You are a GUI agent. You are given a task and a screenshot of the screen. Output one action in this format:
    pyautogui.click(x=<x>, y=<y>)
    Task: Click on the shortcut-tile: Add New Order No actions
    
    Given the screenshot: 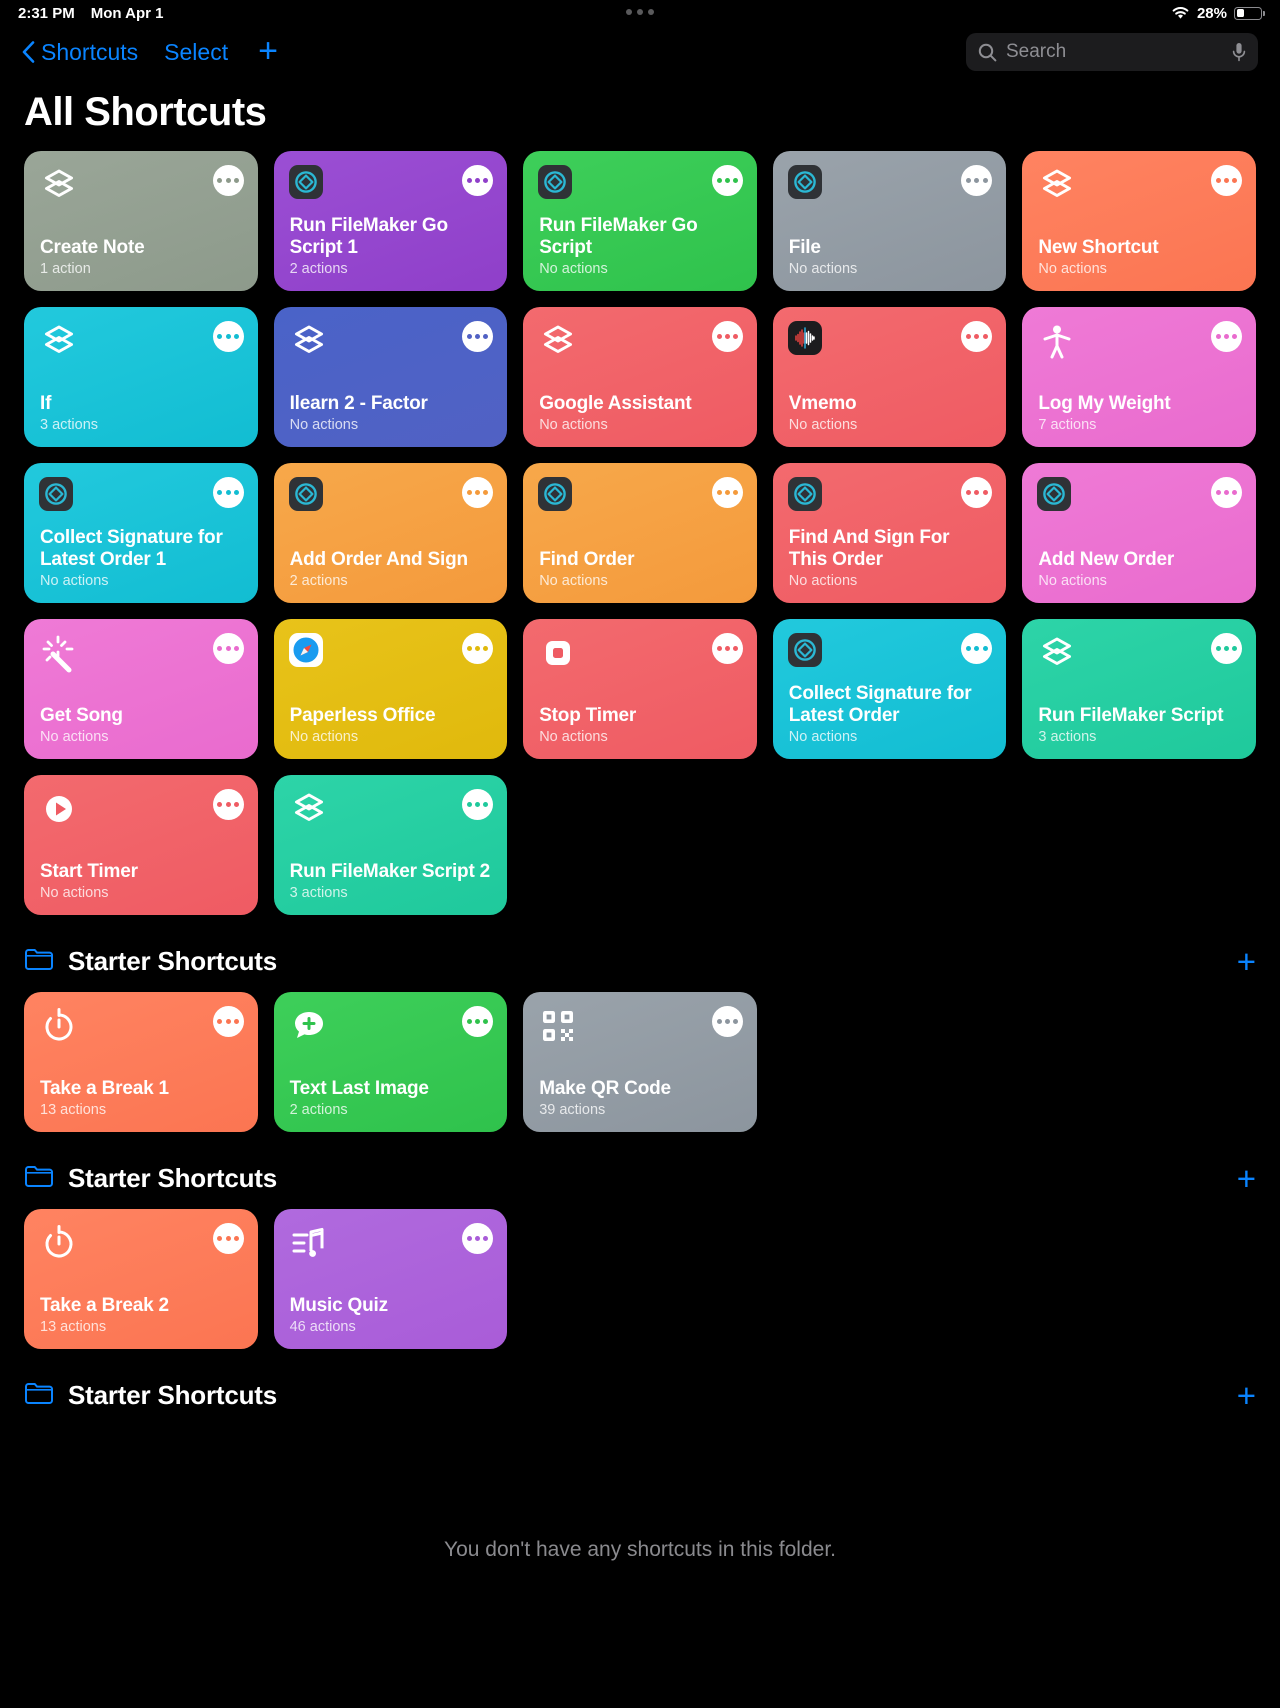 What is the action you would take?
    pyautogui.click(x=1139, y=533)
    